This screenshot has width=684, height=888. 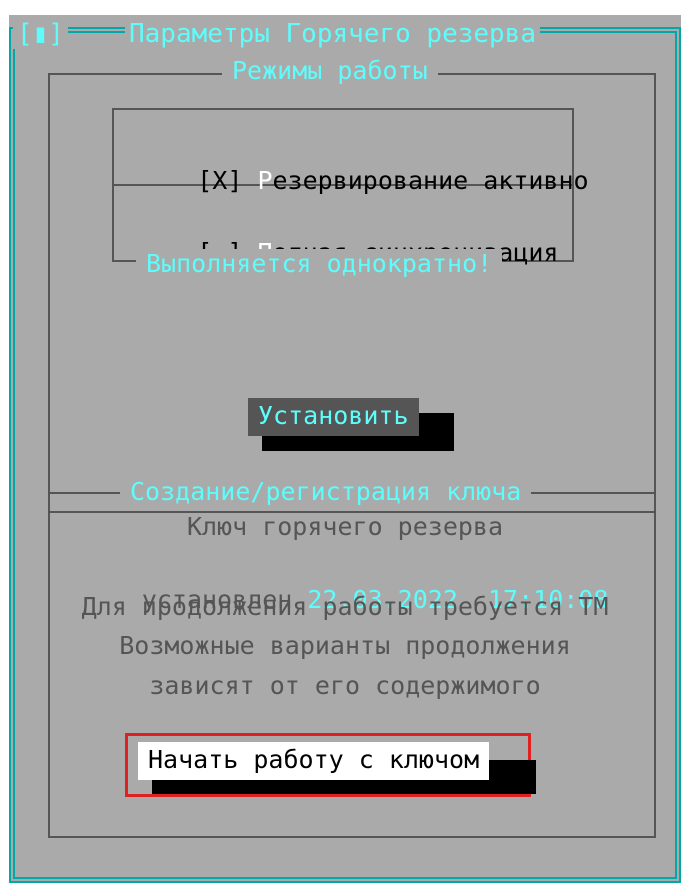 I want to click on tm-required-line: Для продолжения работы требуется ТМ, so click(x=345, y=606).